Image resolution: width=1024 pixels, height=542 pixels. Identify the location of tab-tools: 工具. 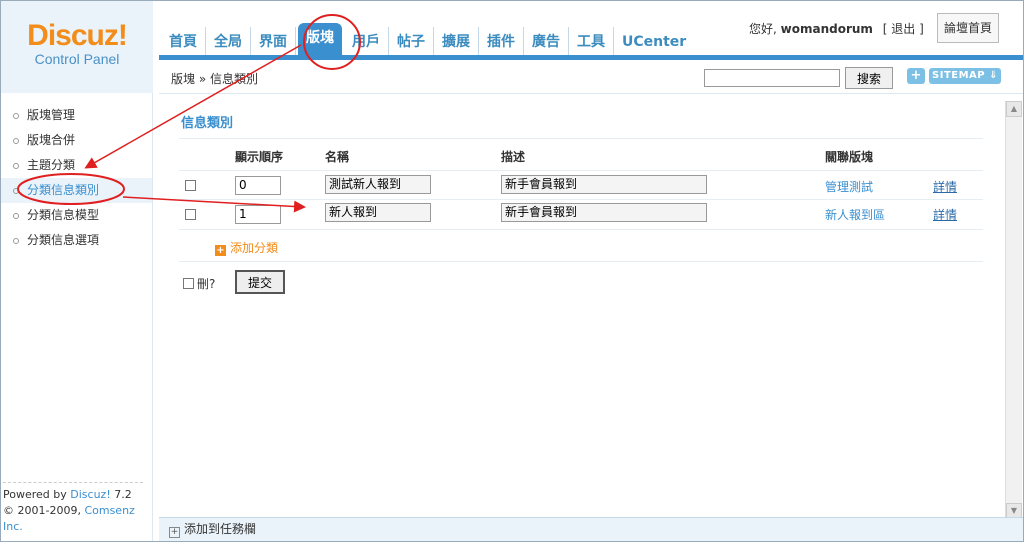
(591, 42).